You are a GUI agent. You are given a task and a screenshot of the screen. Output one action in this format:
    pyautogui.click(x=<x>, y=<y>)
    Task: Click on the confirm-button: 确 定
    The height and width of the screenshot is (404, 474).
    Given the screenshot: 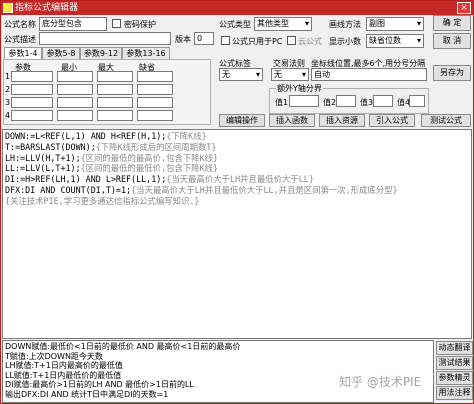 What is the action you would take?
    pyautogui.click(x=452, y=23)
    